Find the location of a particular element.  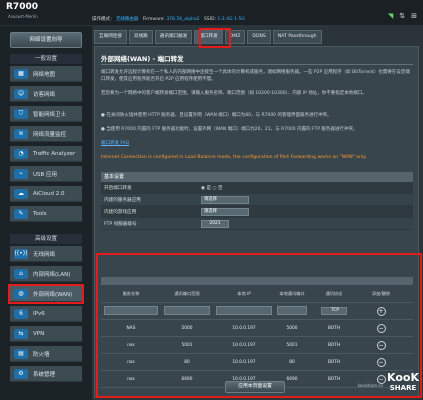

watermark-bottom: SHARE is located at coordinates (403, 388).